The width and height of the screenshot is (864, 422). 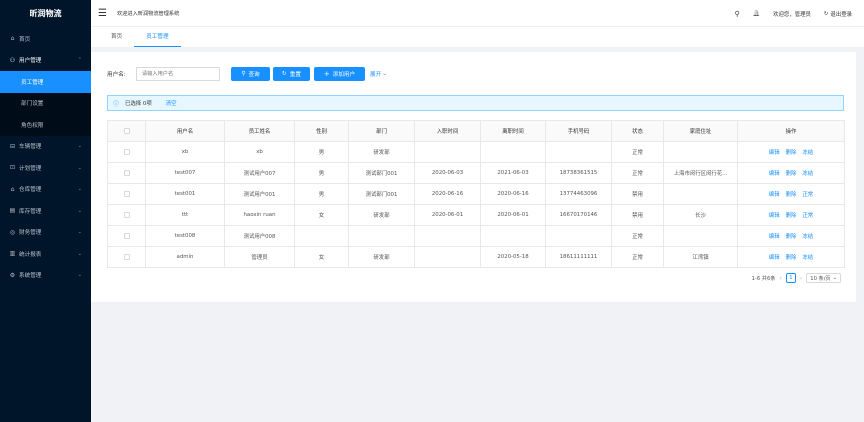 I want to click on sidebar-item-label: 仓库管理, so click(x=30, y=190).